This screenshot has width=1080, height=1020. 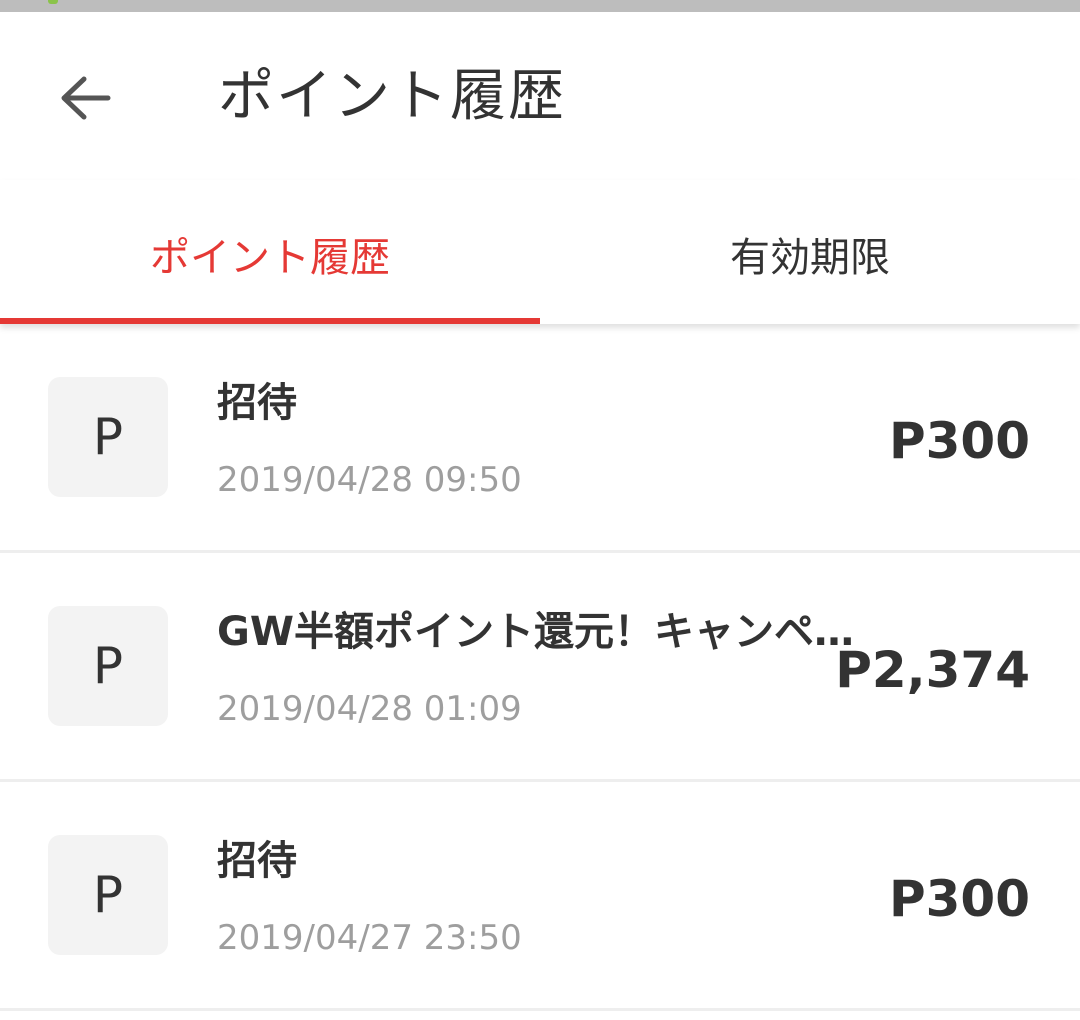 What do you see at coordinates (270, 258) in the screenshot?
I see `tab-point-history-label: ポイント履歴` at bounding box center [270, 258].